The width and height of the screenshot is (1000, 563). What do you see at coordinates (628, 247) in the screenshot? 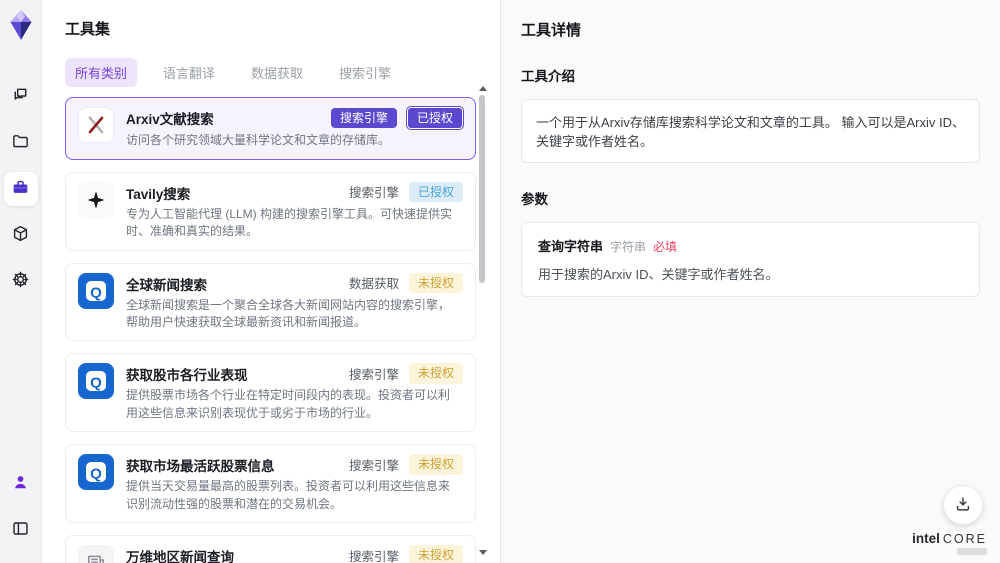
I see `param-type: 字符串` at bounding box center [628, 247].